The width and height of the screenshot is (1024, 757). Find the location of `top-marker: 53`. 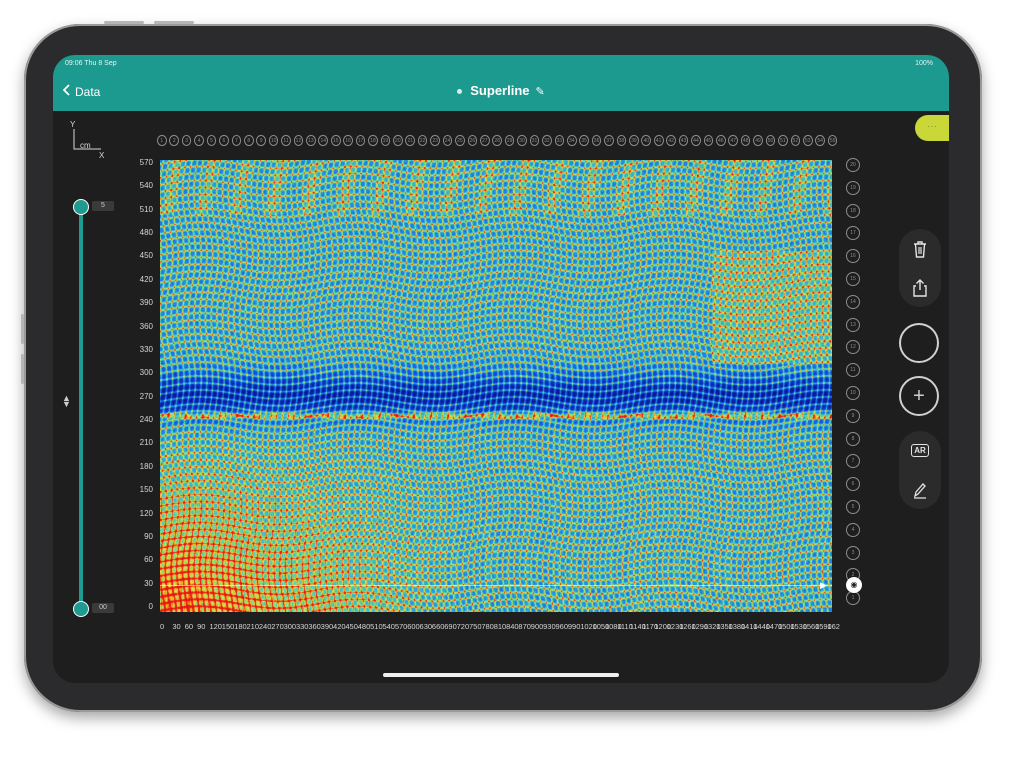

top-marker: 53 is located at coordinates (807, 140).